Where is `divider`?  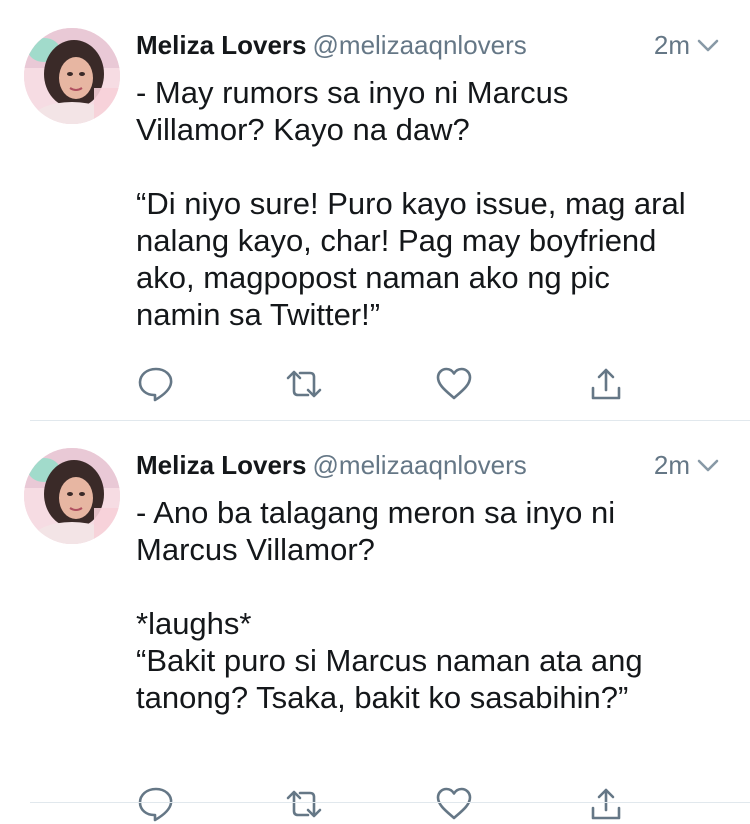 divider is located at coordinates (390, 802).